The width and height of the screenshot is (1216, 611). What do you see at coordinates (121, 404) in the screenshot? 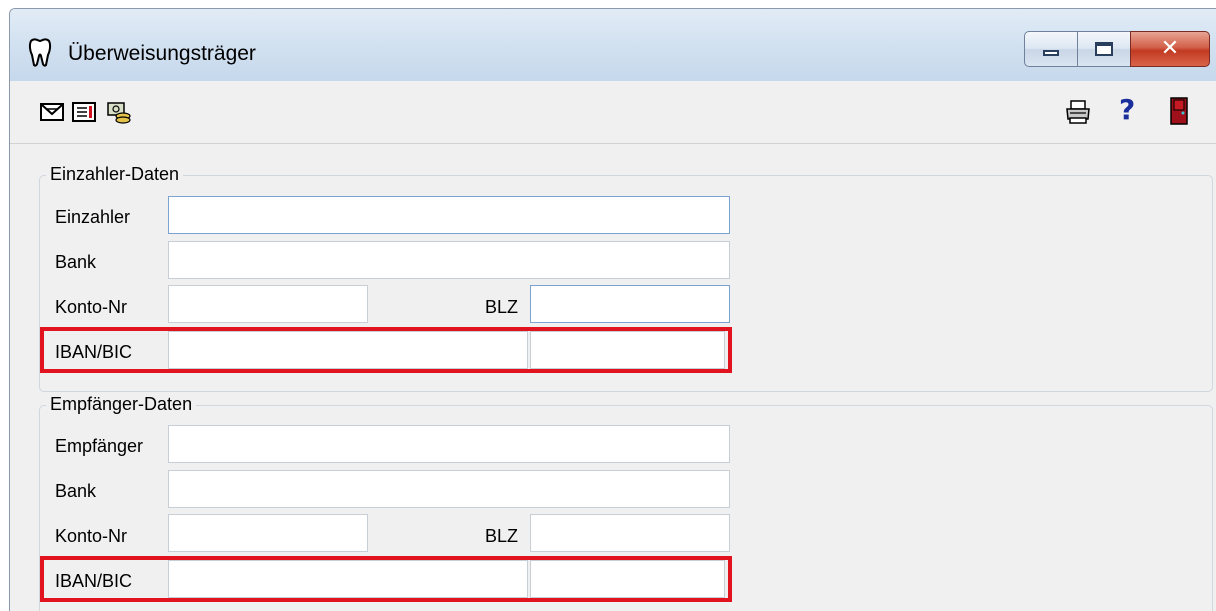
I see `recipient-group-title: Empfänger-Daten` at bounding box center [121, 404].